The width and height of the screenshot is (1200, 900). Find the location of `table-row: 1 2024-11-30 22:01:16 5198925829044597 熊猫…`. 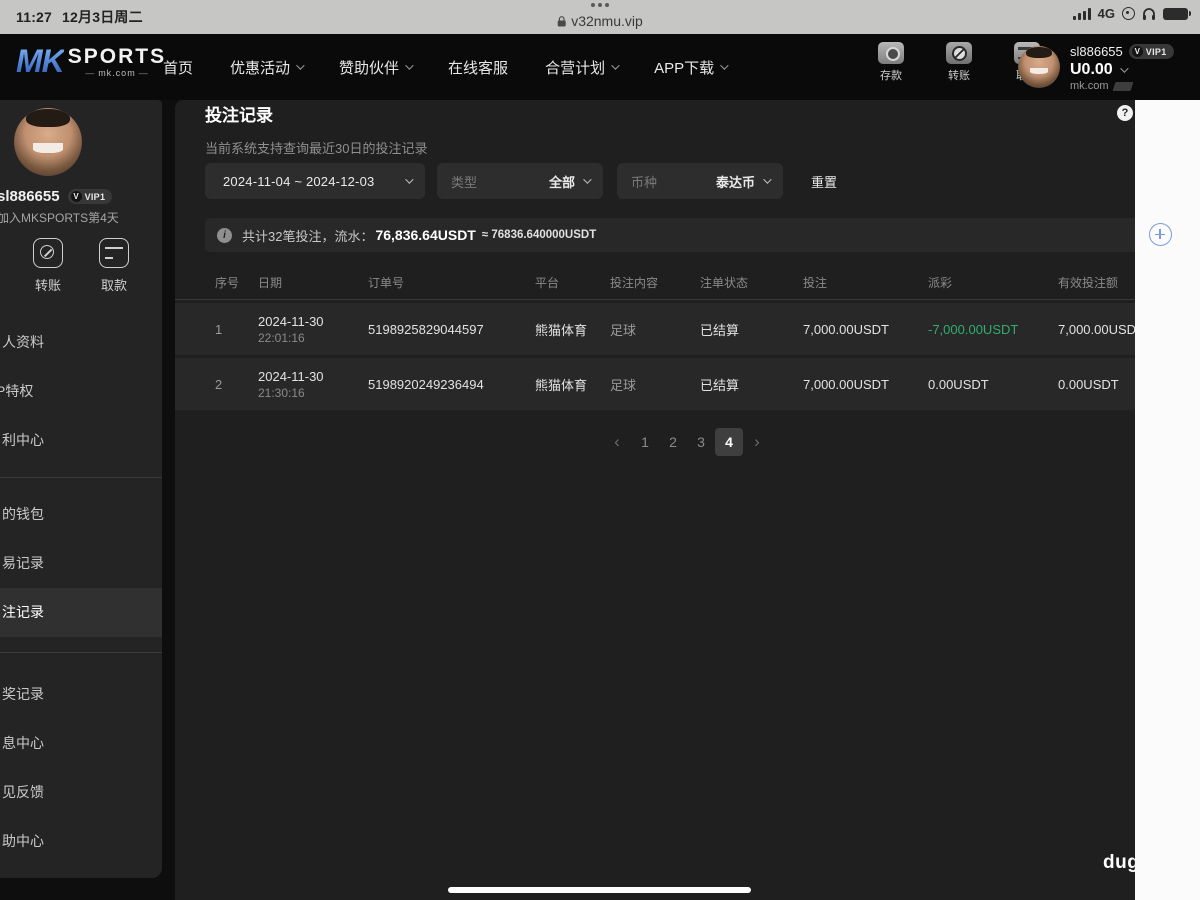

table-row: 1 2024-11-30 22:01:16 5198925829044597 熊猫… is located at coordinates (665, 329).